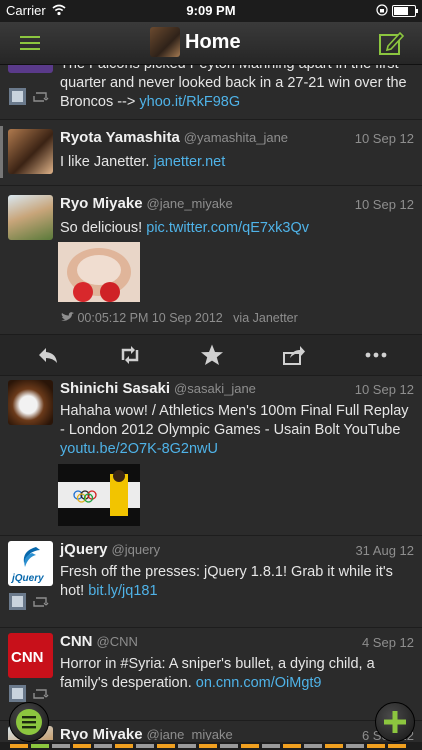 The width and height of the screenshot is (422, 750). I want to click on tweet-meta: 00:05:12 PM 10 Sep 2012 via Janetter, so click(179, 318).